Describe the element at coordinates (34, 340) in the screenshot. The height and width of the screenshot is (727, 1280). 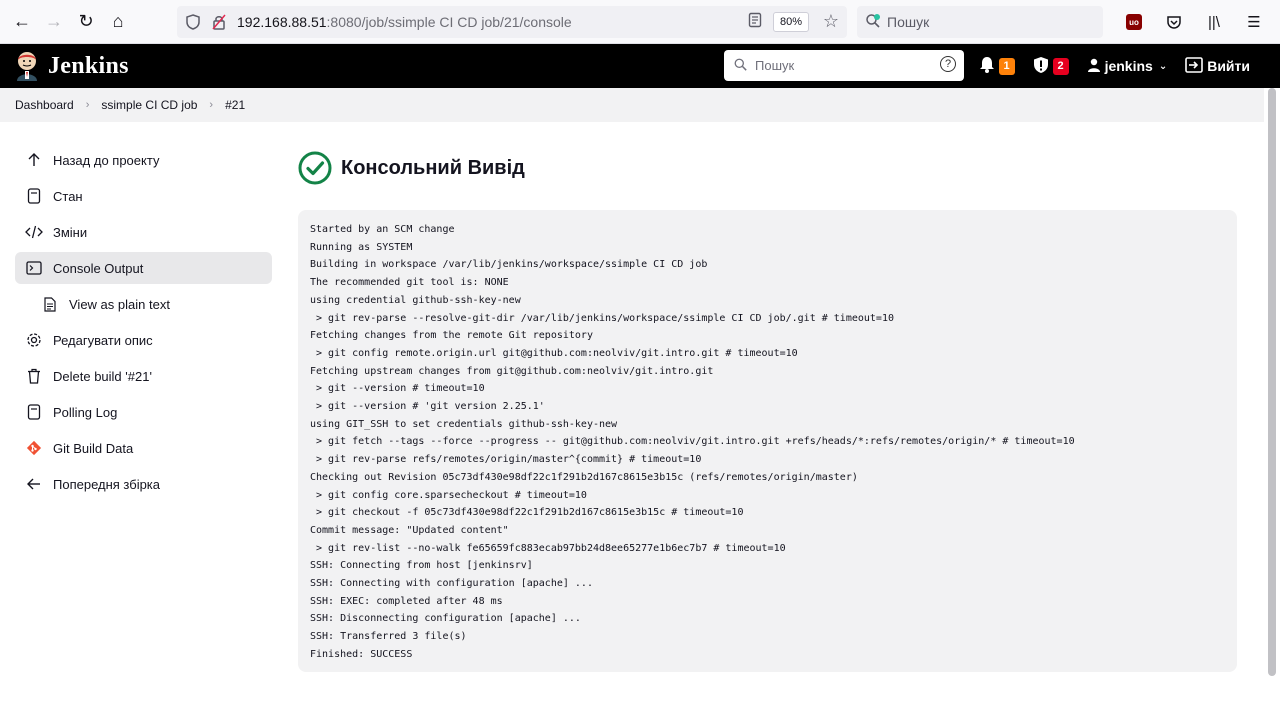
I see `gear-icon` at that location.